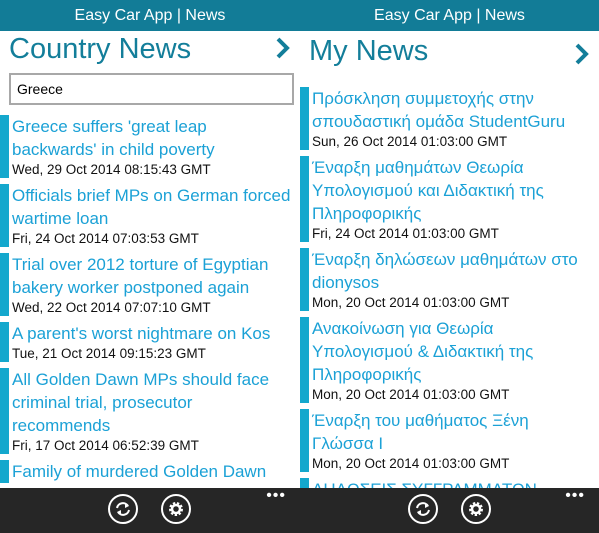 Image resolution: width=599 pixels, height=533 pixels. Describe the element at coordinates (109, 353) in the screenshot. I see `news-date: Tue, 21 Oct 2014 09:15:23 GMT` at that location.